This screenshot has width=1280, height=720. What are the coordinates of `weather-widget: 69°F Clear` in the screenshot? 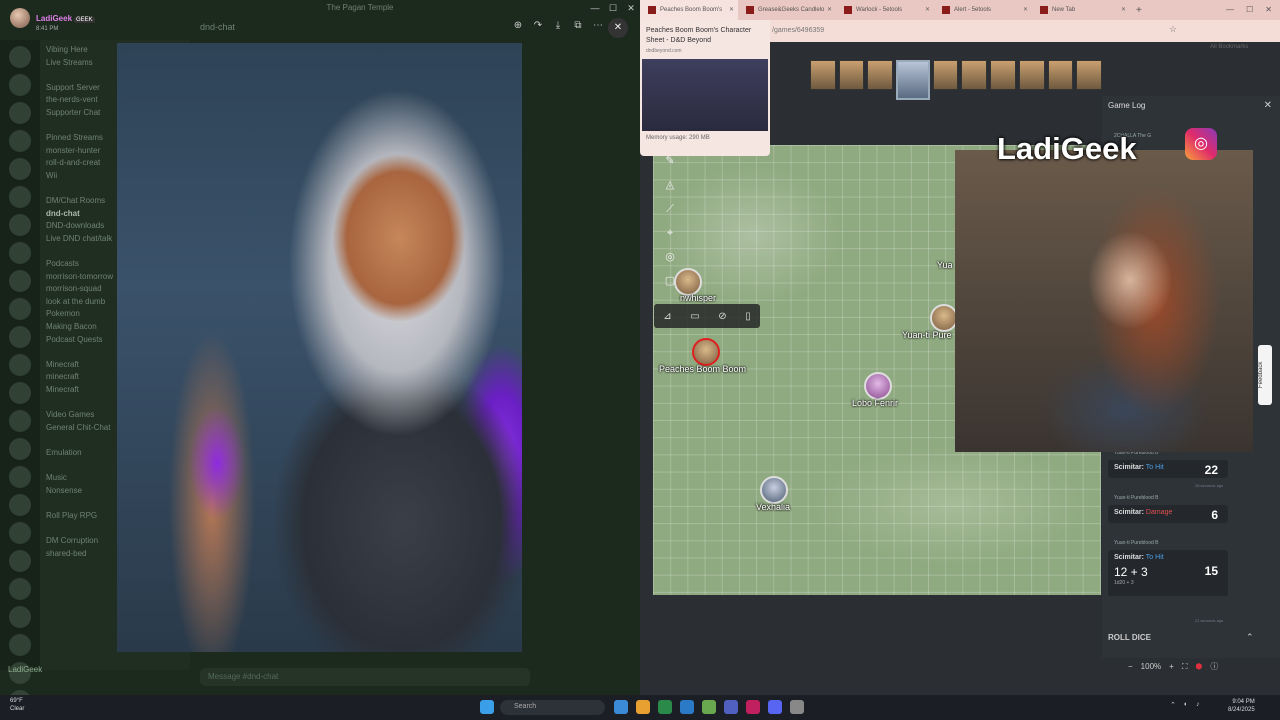 It's located at (17, 705).